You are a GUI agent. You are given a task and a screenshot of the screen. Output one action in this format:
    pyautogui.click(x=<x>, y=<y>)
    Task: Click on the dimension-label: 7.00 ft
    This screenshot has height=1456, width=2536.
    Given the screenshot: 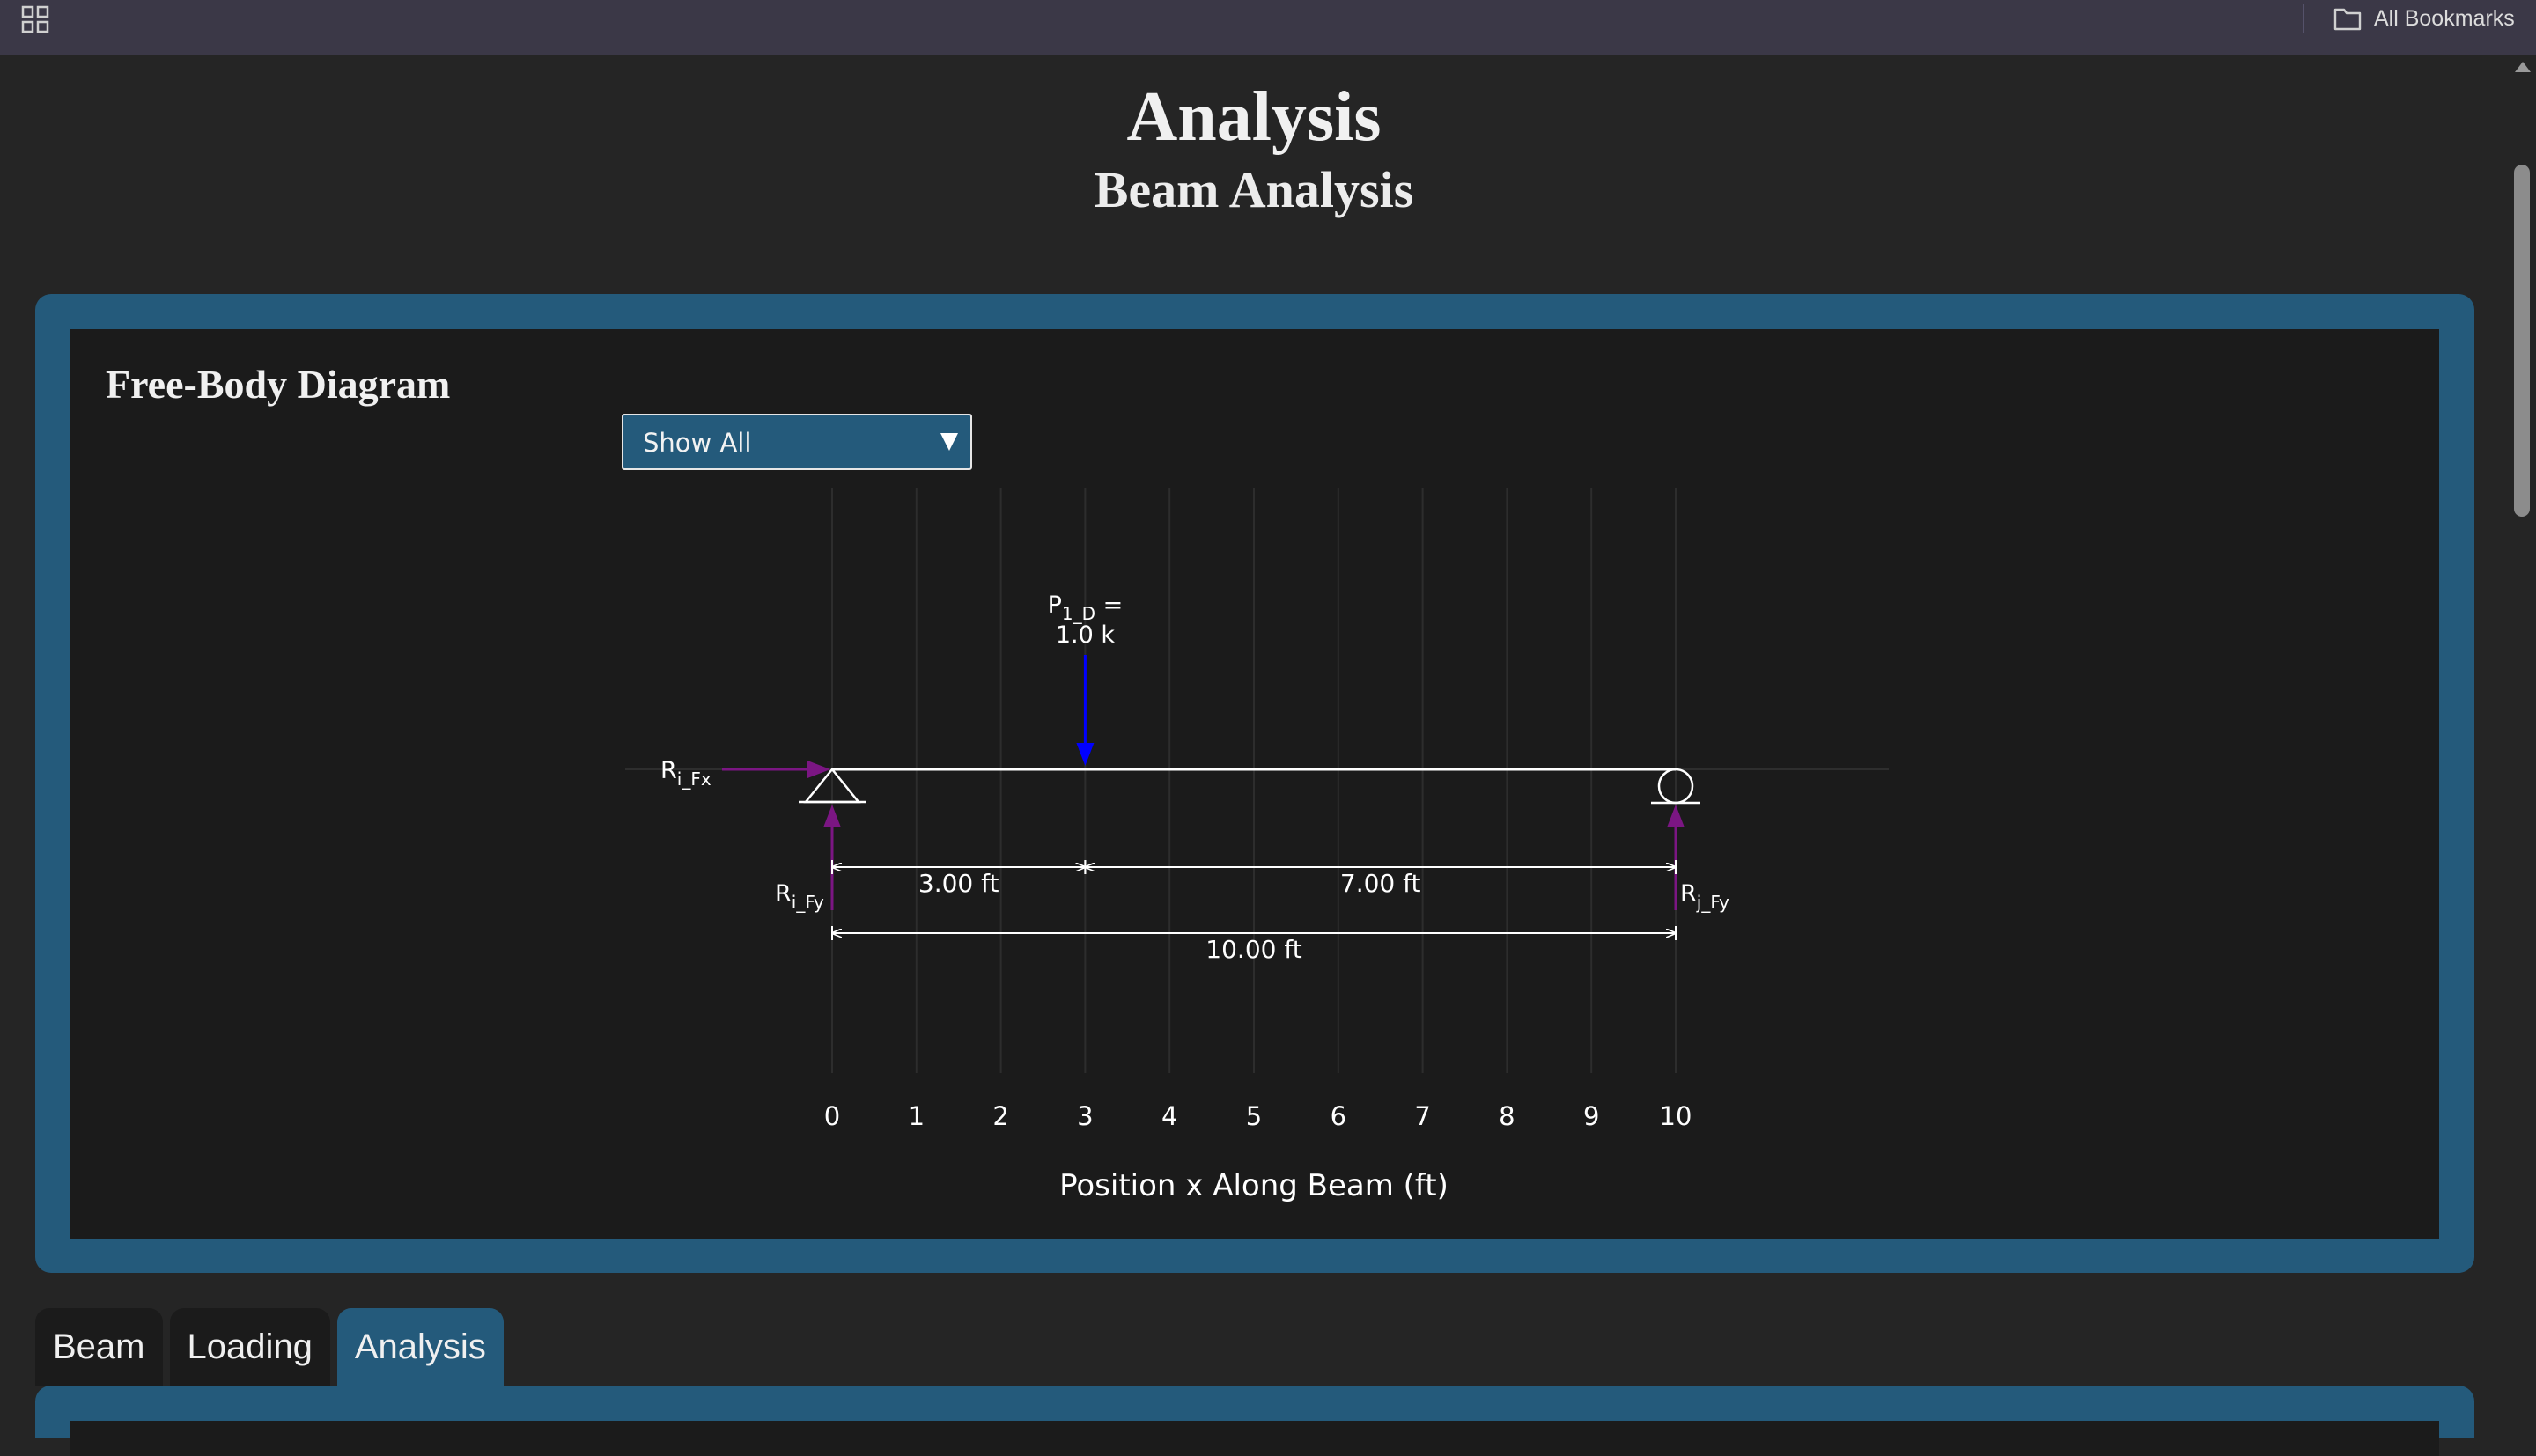 What is the action you would take?
    pyautogui.click(x=1380, y=883)
    